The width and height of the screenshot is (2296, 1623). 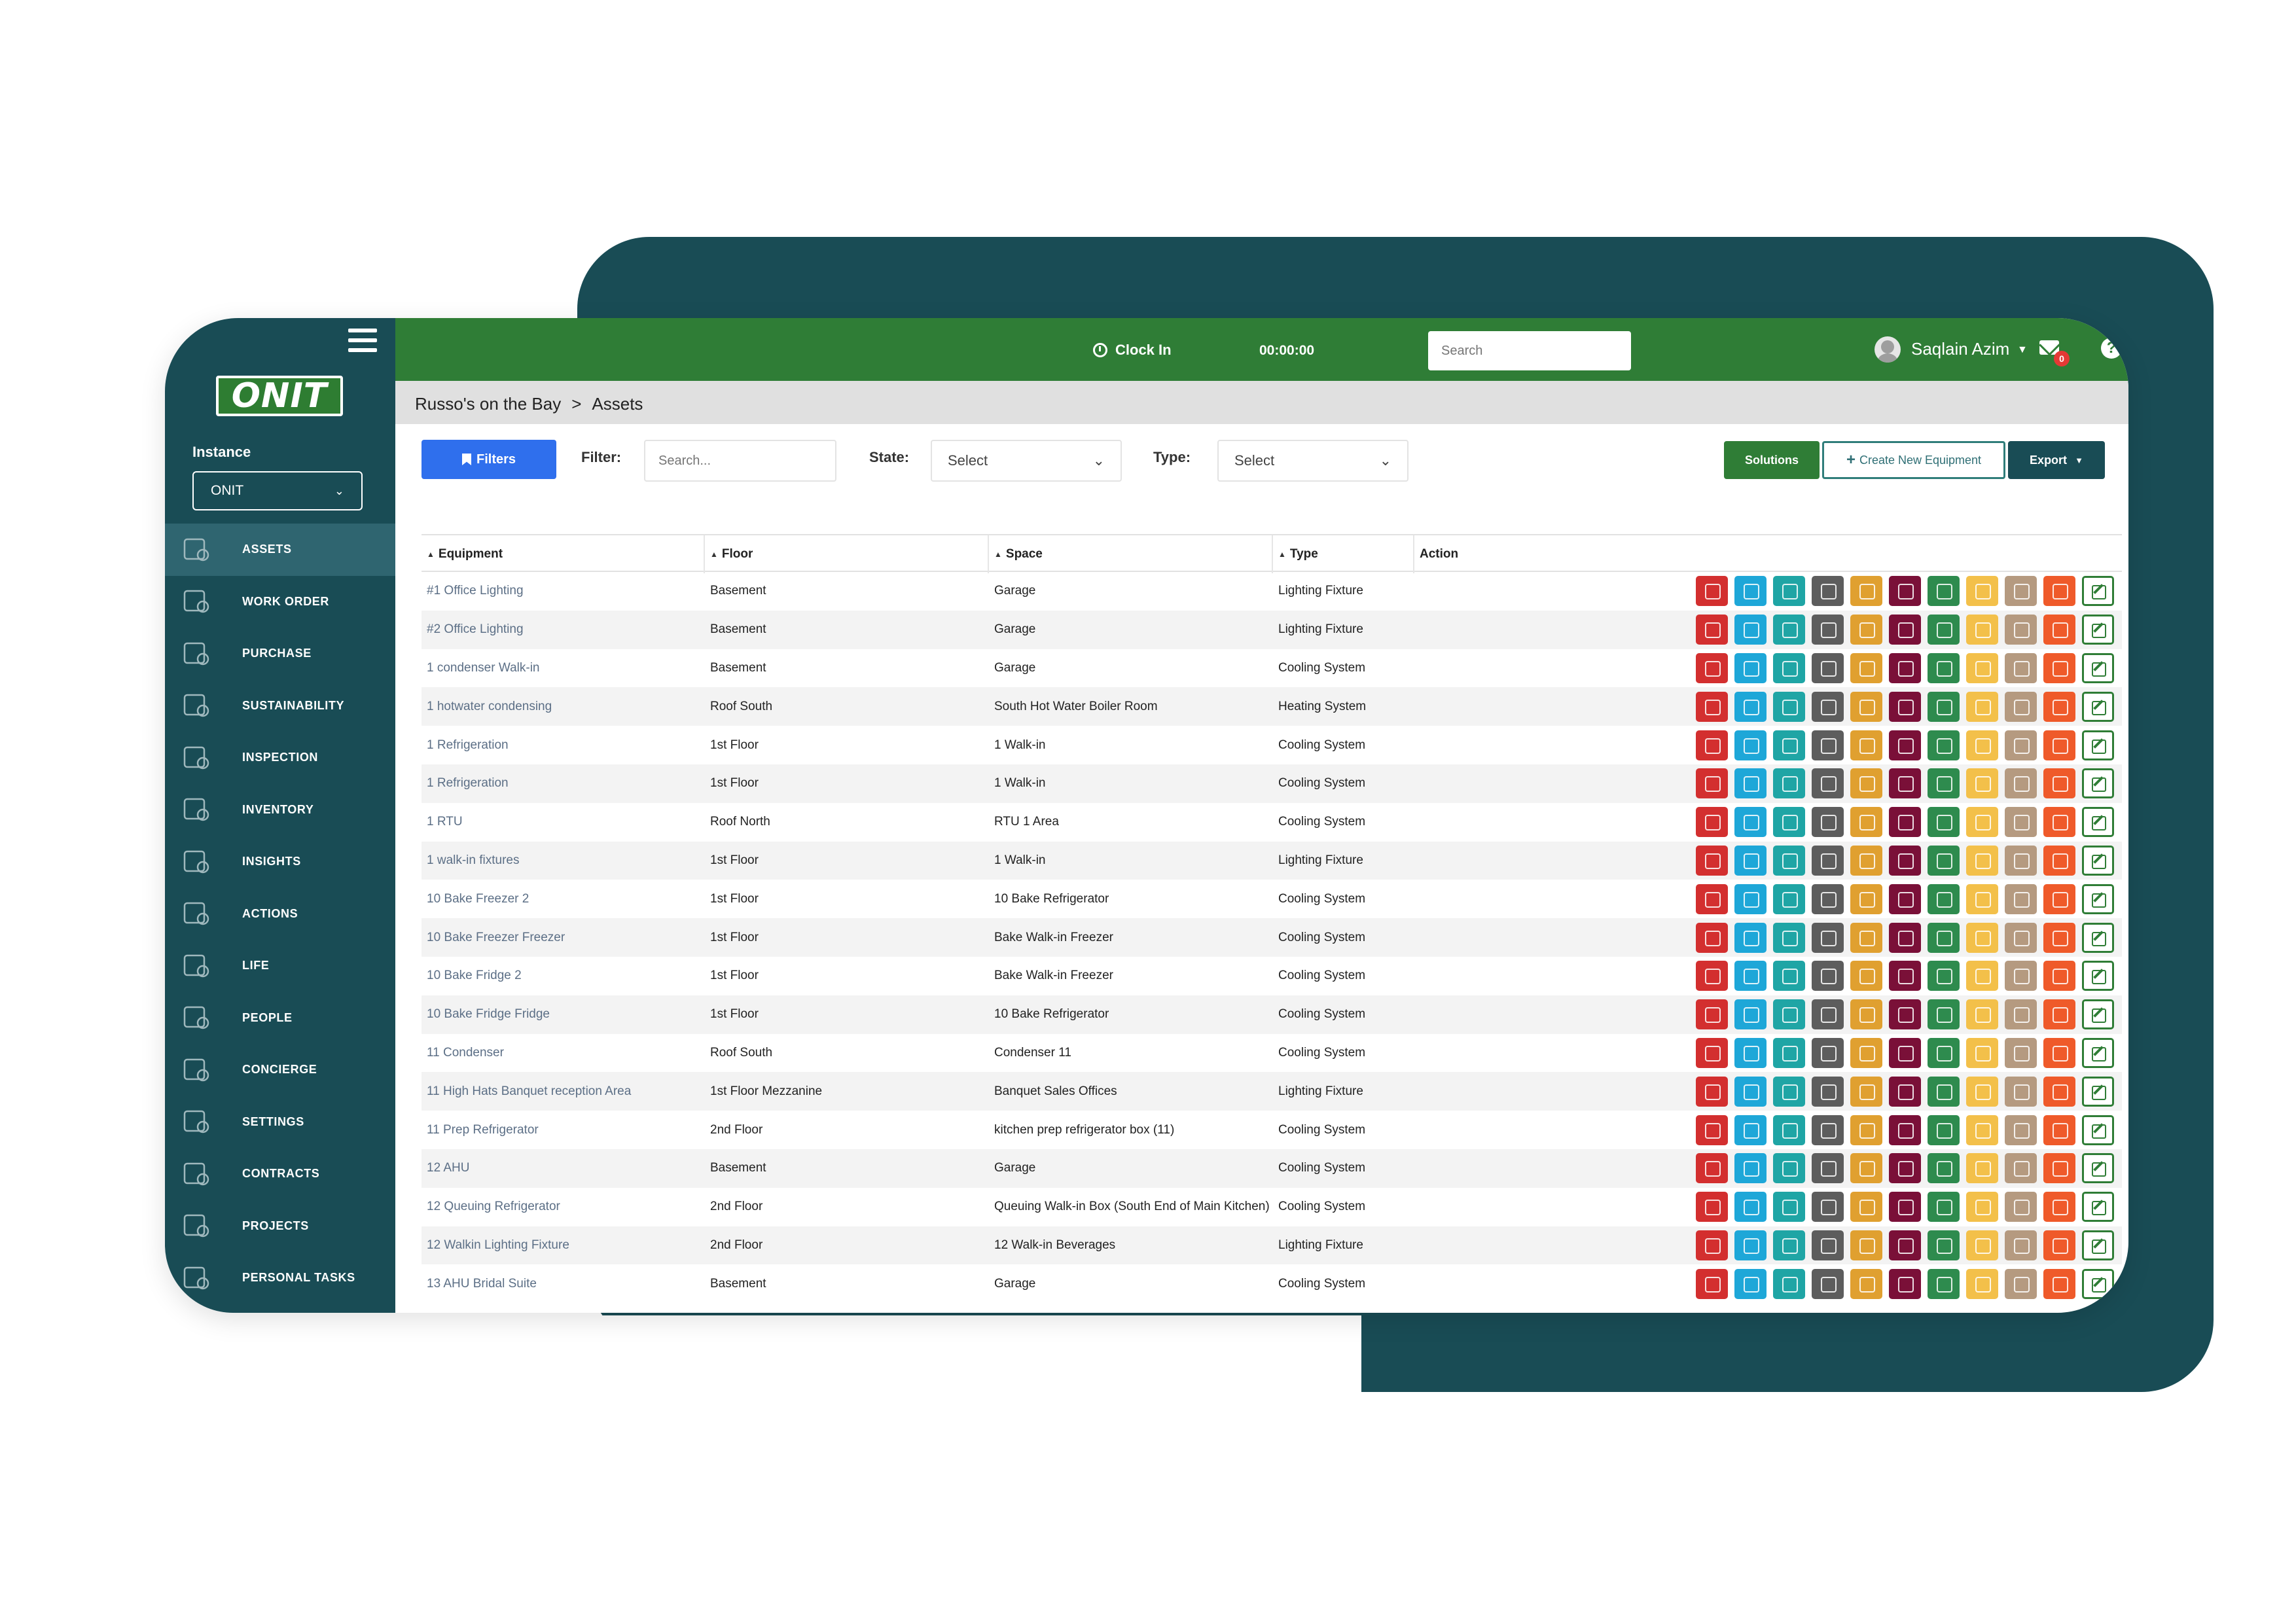 What do you see at coordinates (277, 490) in the screenshot?
I see `instance-select: ONIT ⌄` at bounding box center [277, 490].